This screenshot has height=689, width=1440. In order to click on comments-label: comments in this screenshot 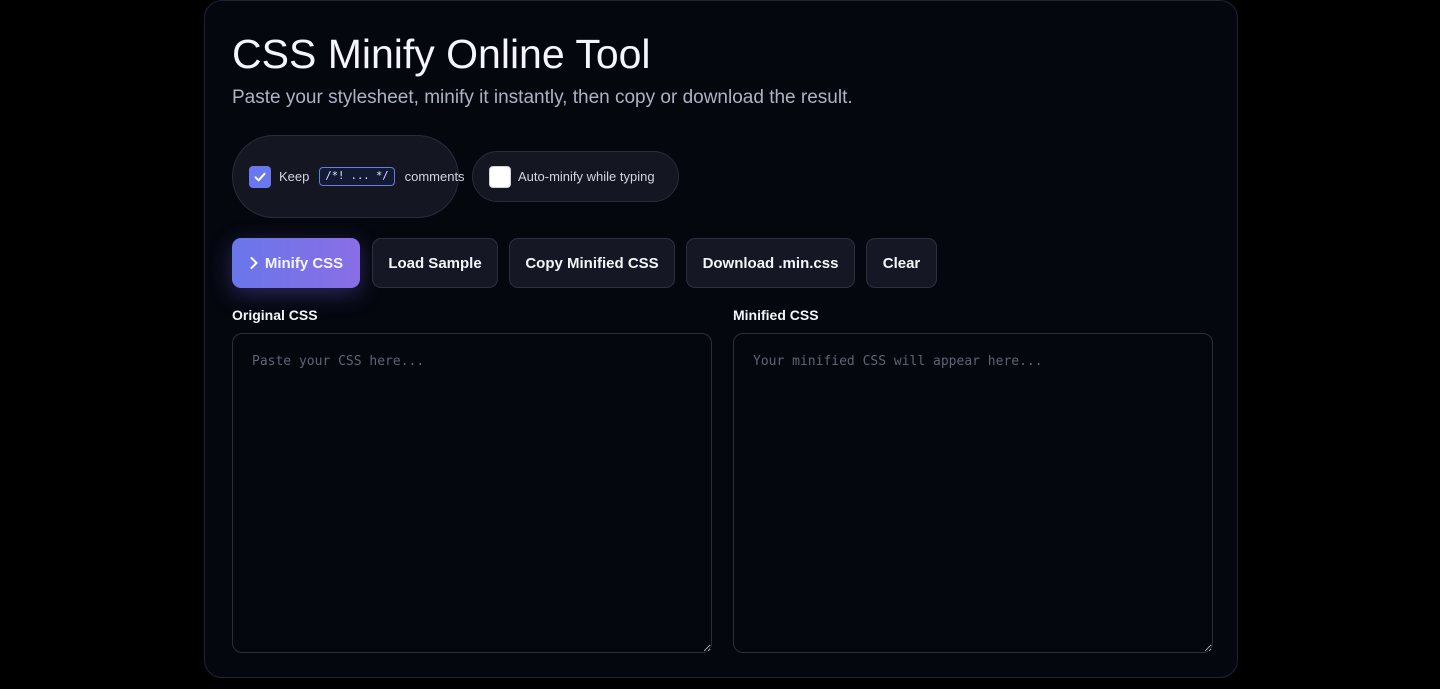, I will do `click(434, 176)`.